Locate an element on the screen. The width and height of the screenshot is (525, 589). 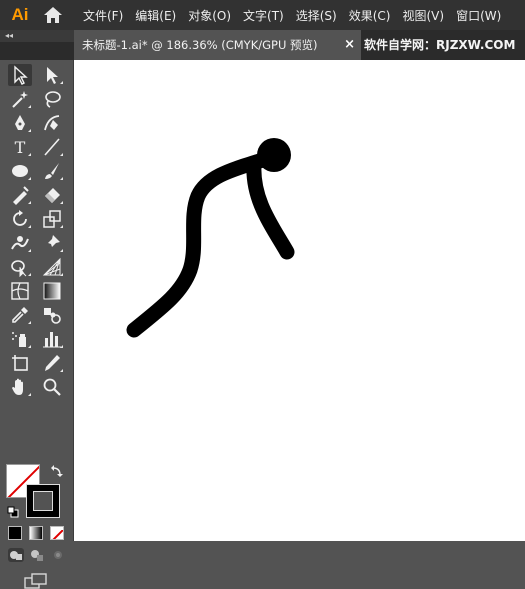
menu-window: 窗口(W) is located at coordinates (478, 15).